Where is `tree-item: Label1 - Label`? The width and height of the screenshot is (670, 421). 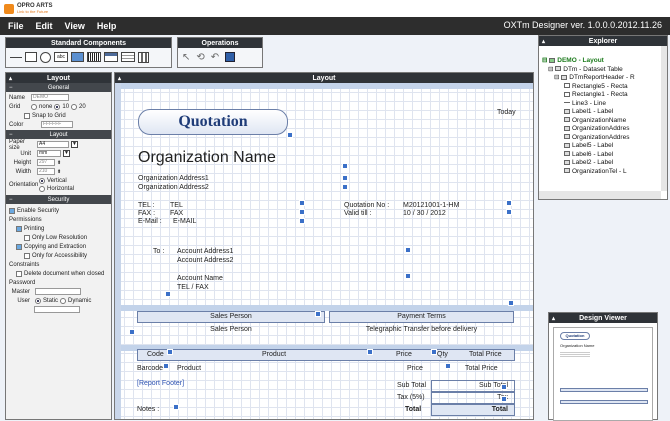 tree-item: Label1 - Label is located at coordinates (603, 112).